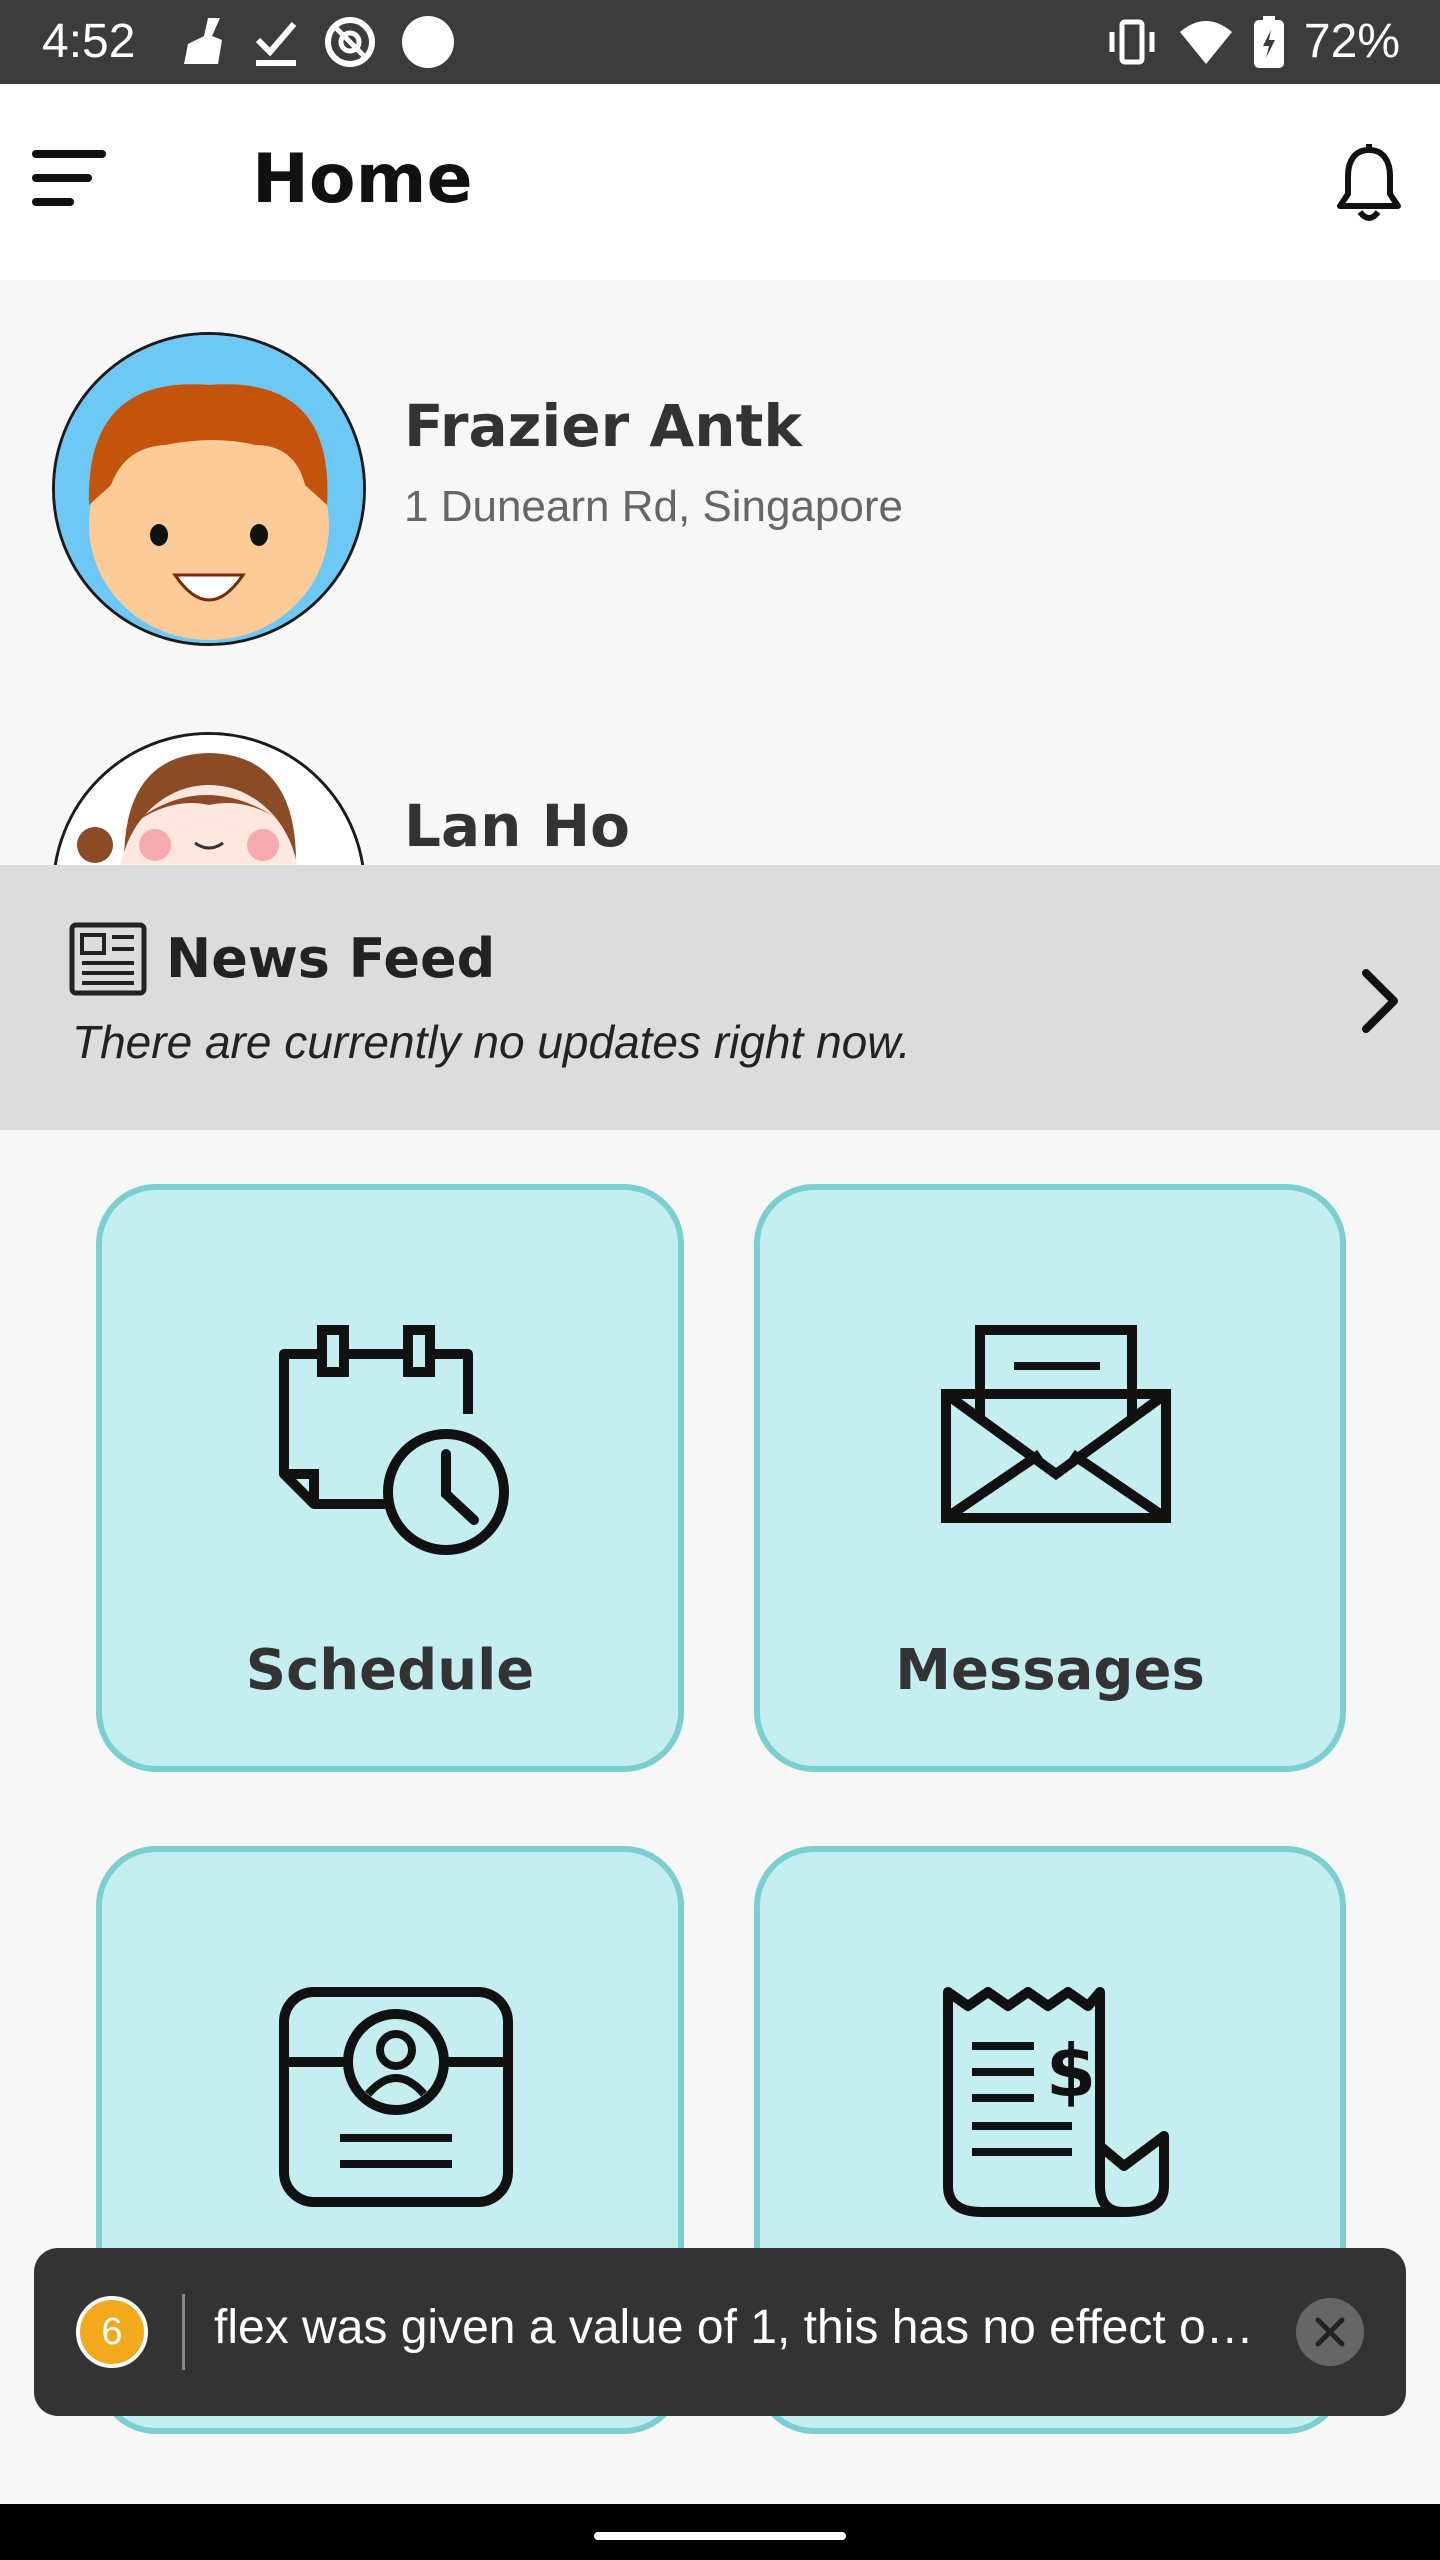  I want to click on profile-name: Frazier Antk, so click(603, 426).